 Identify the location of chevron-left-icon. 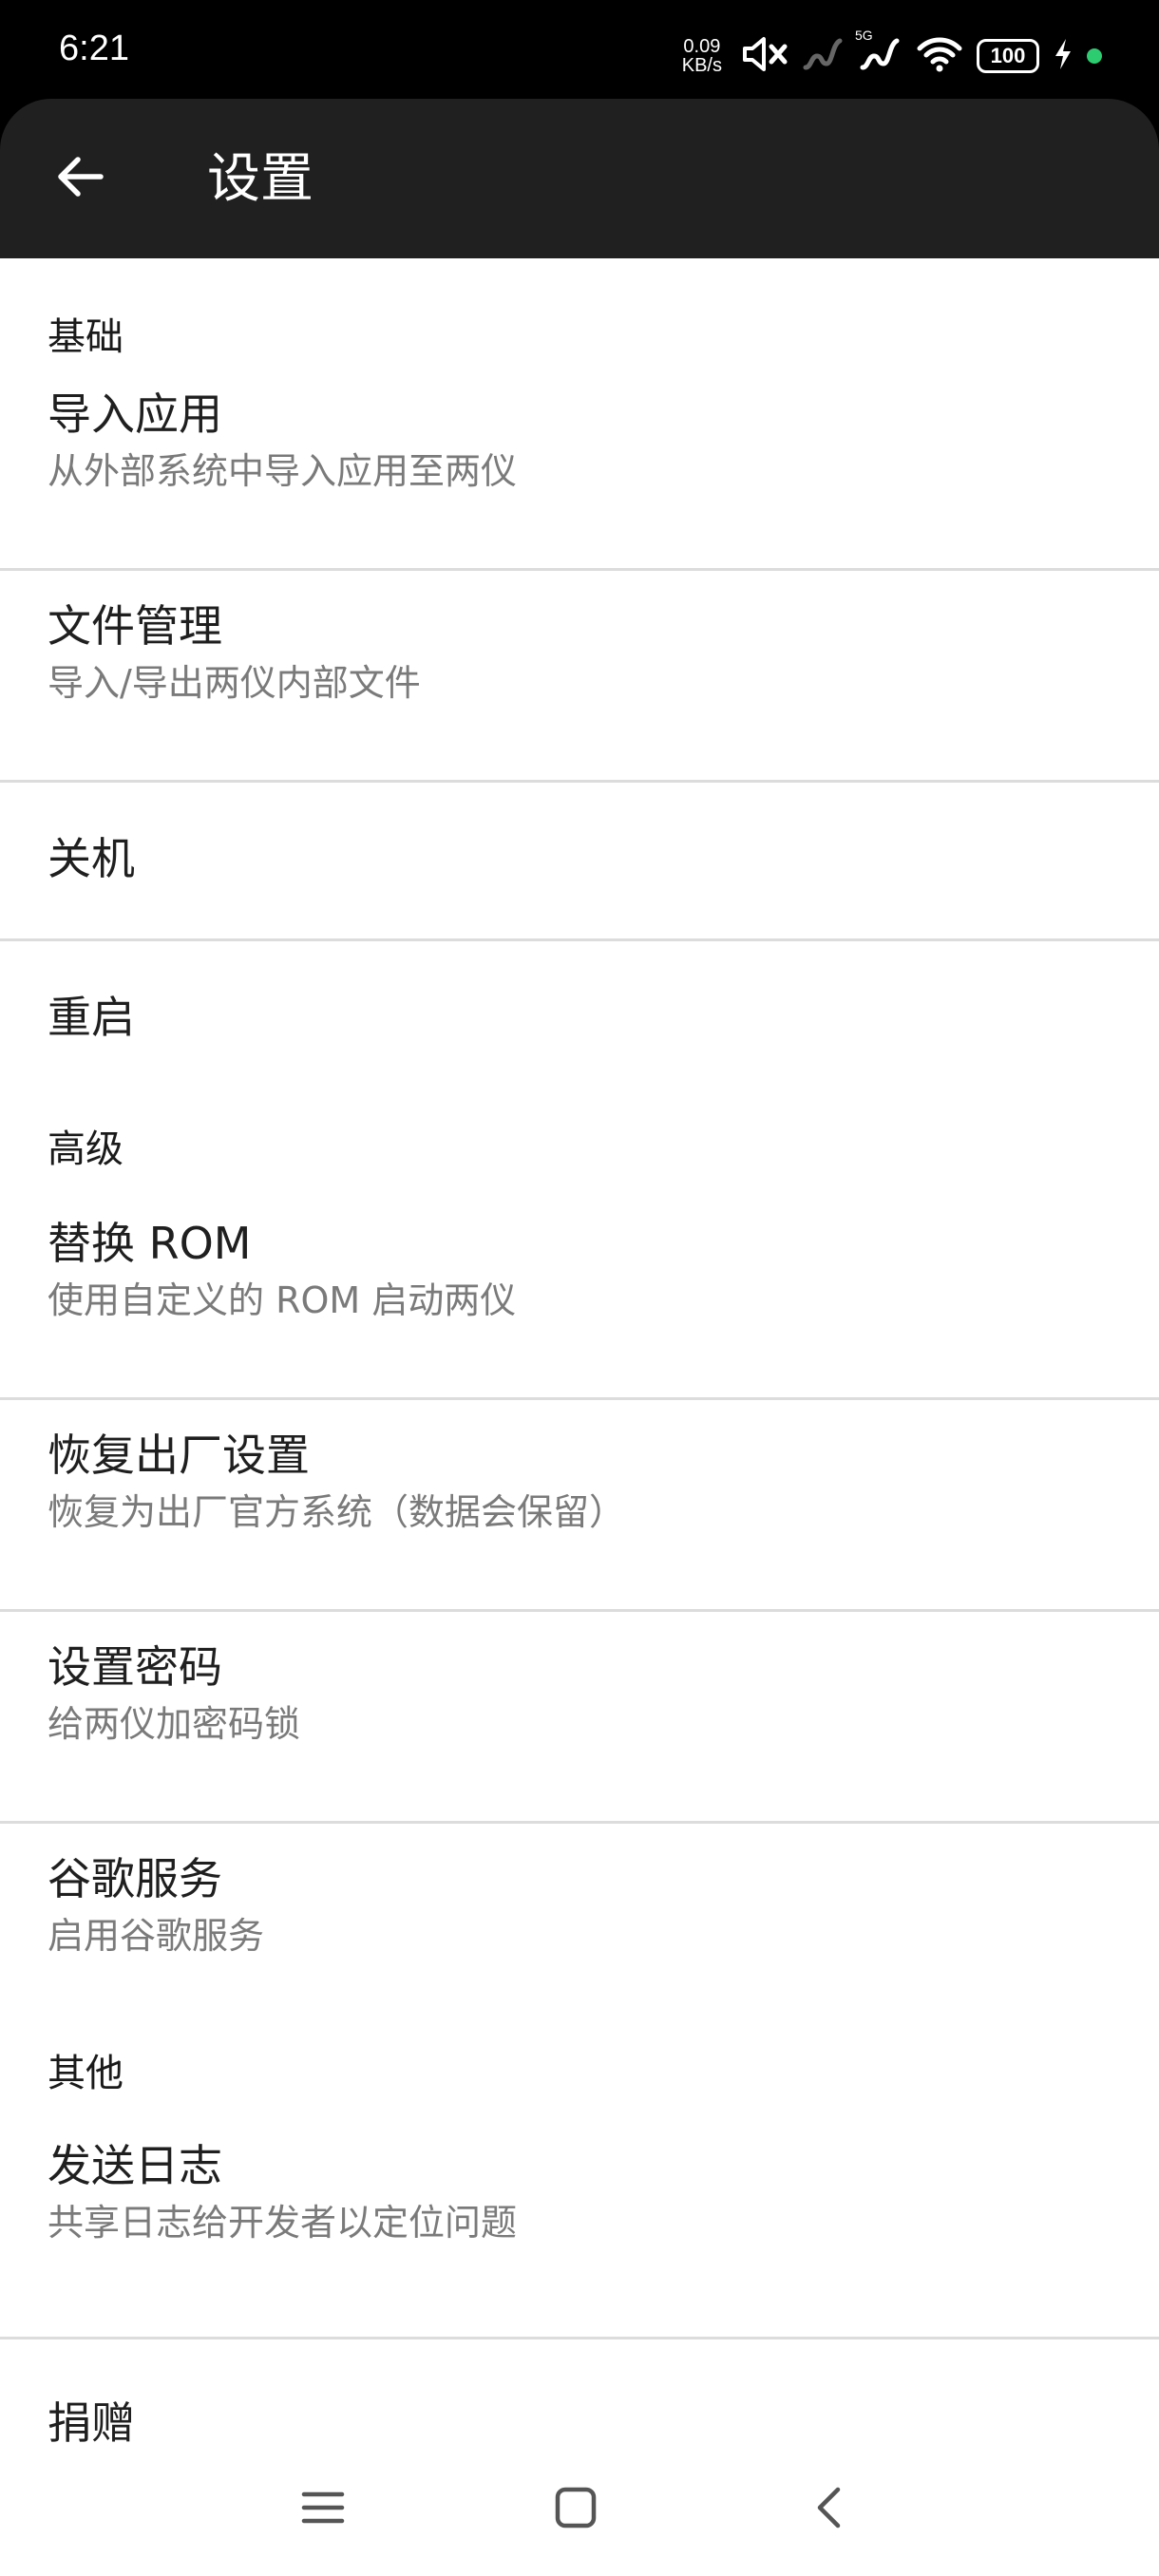
(828, 2509).